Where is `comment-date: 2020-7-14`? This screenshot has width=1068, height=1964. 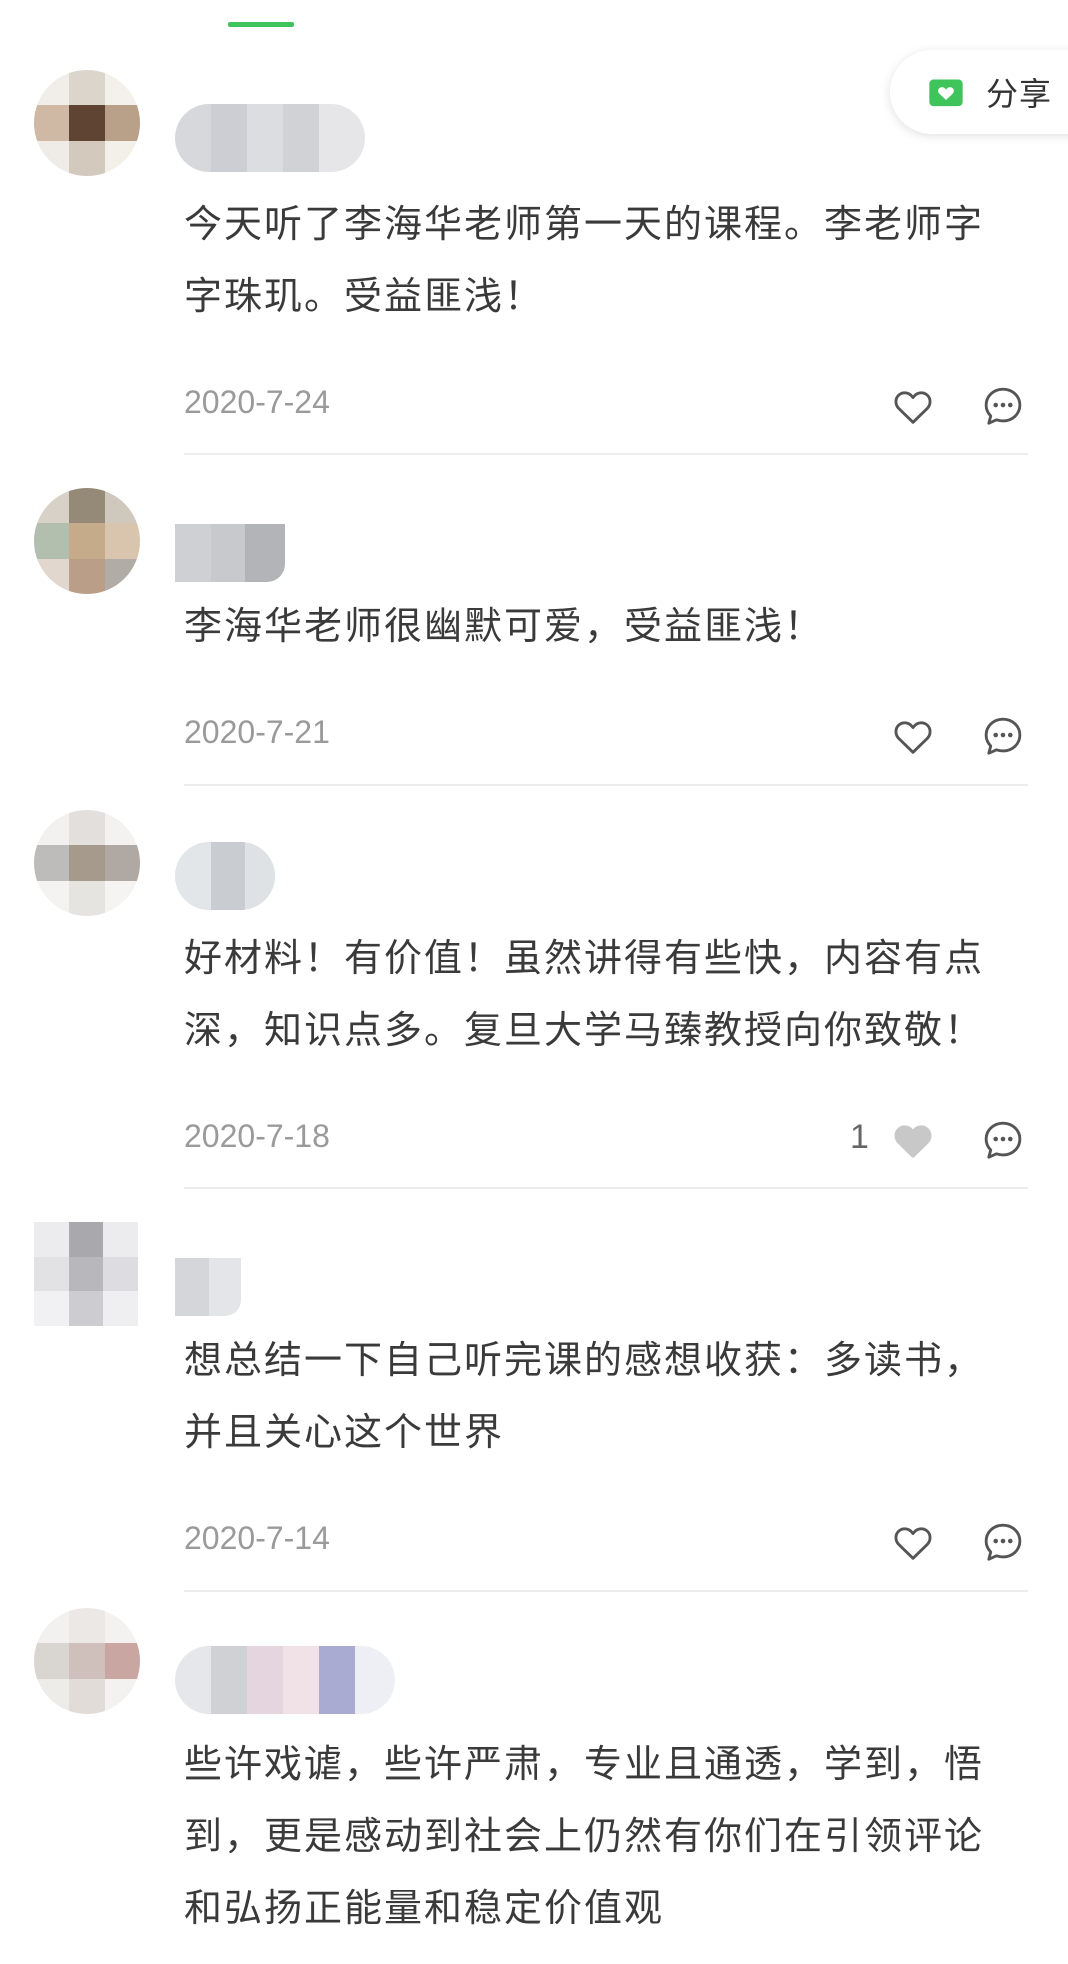 comment-date: 2020-7-14 is located at coordinates (257, 1538).